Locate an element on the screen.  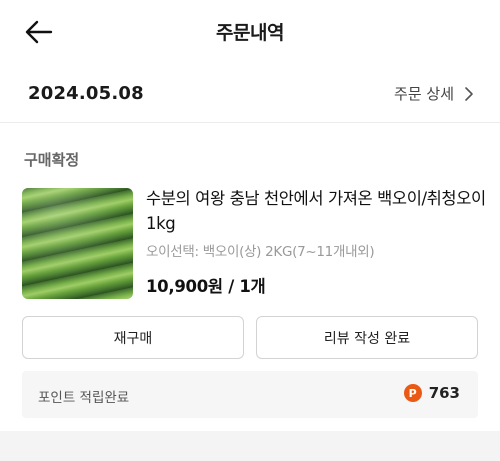
order-detail-link: 주문 상세 is located at coordinates (434, 93).